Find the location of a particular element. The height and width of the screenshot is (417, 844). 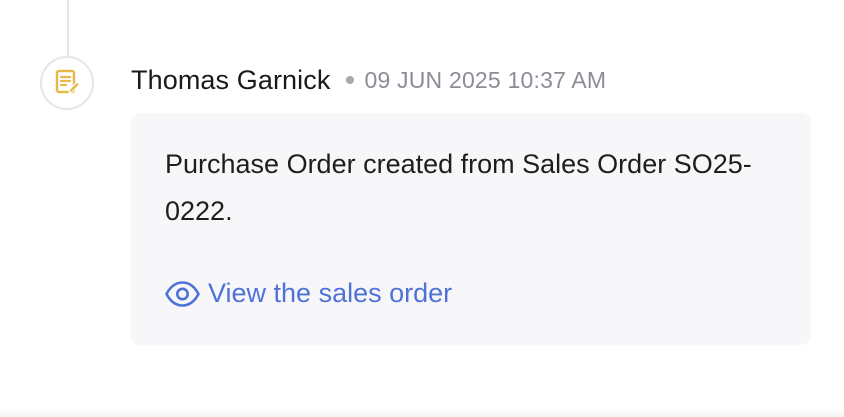

separator-dot is located at coordinates (350, 80).